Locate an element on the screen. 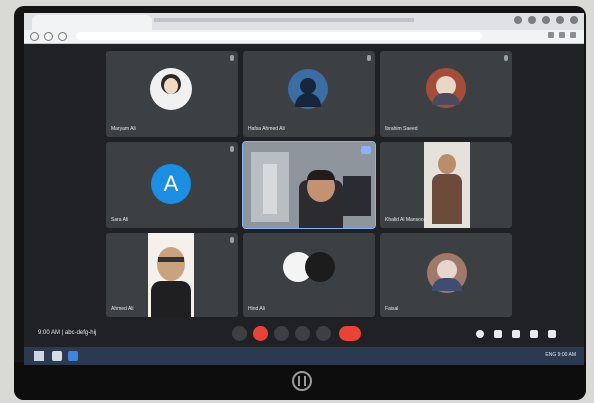 Image resolution: width=594 pixels, height=403 pixels. participant-tile: Hafsa Ahmed Ali is located at coordinates (309, 94).